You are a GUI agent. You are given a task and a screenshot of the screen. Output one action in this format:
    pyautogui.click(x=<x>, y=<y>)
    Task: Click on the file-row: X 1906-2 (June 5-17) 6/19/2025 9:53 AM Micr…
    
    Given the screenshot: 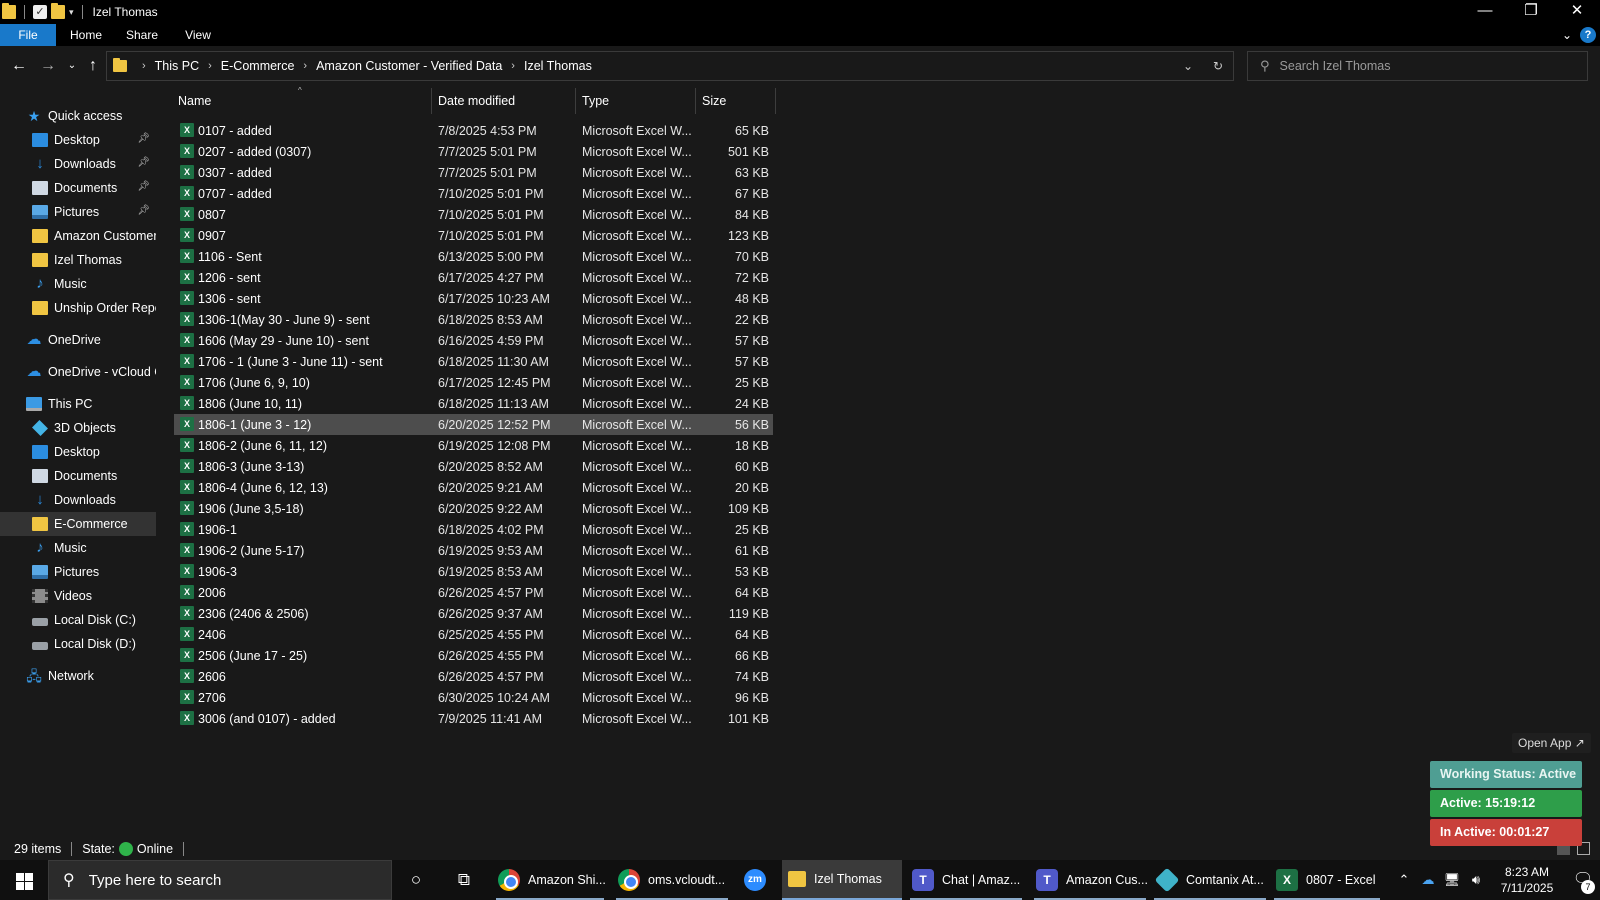 What is the action you would take?
    pyautogui.click(x=473, y=550)
    